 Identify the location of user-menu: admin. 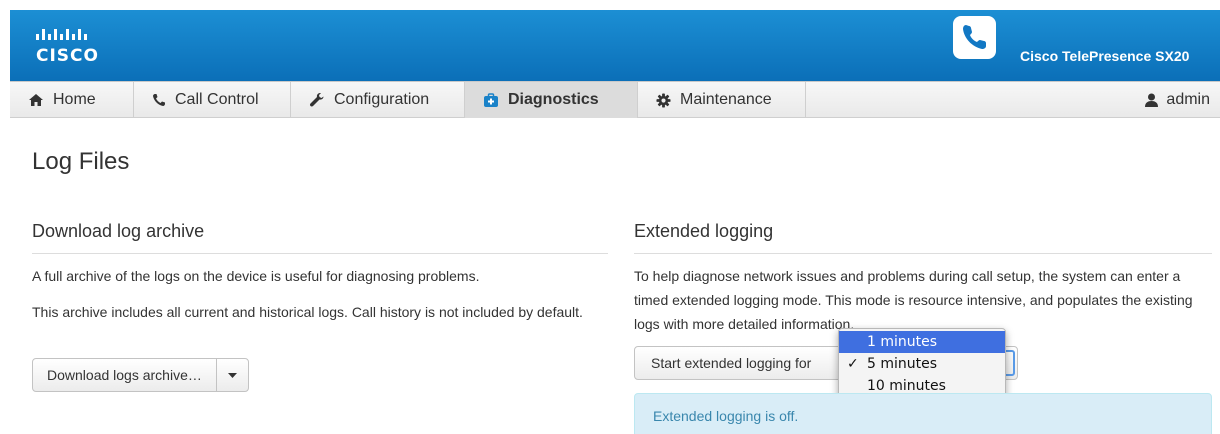
(1177, 100).